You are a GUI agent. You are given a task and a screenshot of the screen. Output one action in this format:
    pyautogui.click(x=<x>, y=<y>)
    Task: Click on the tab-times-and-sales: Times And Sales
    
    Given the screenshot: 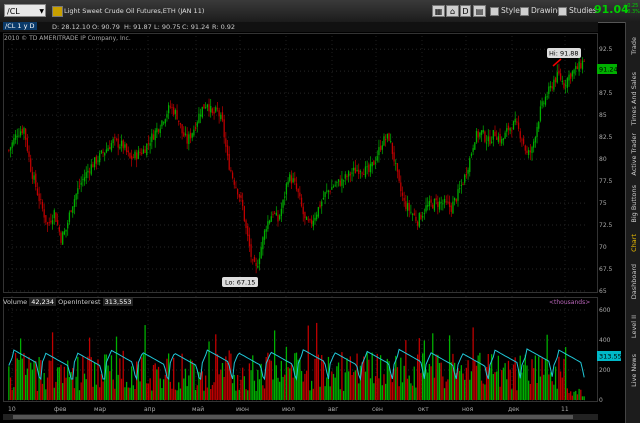 What is the action you would take?
    pyautogui.click(x=633, y=99)
    